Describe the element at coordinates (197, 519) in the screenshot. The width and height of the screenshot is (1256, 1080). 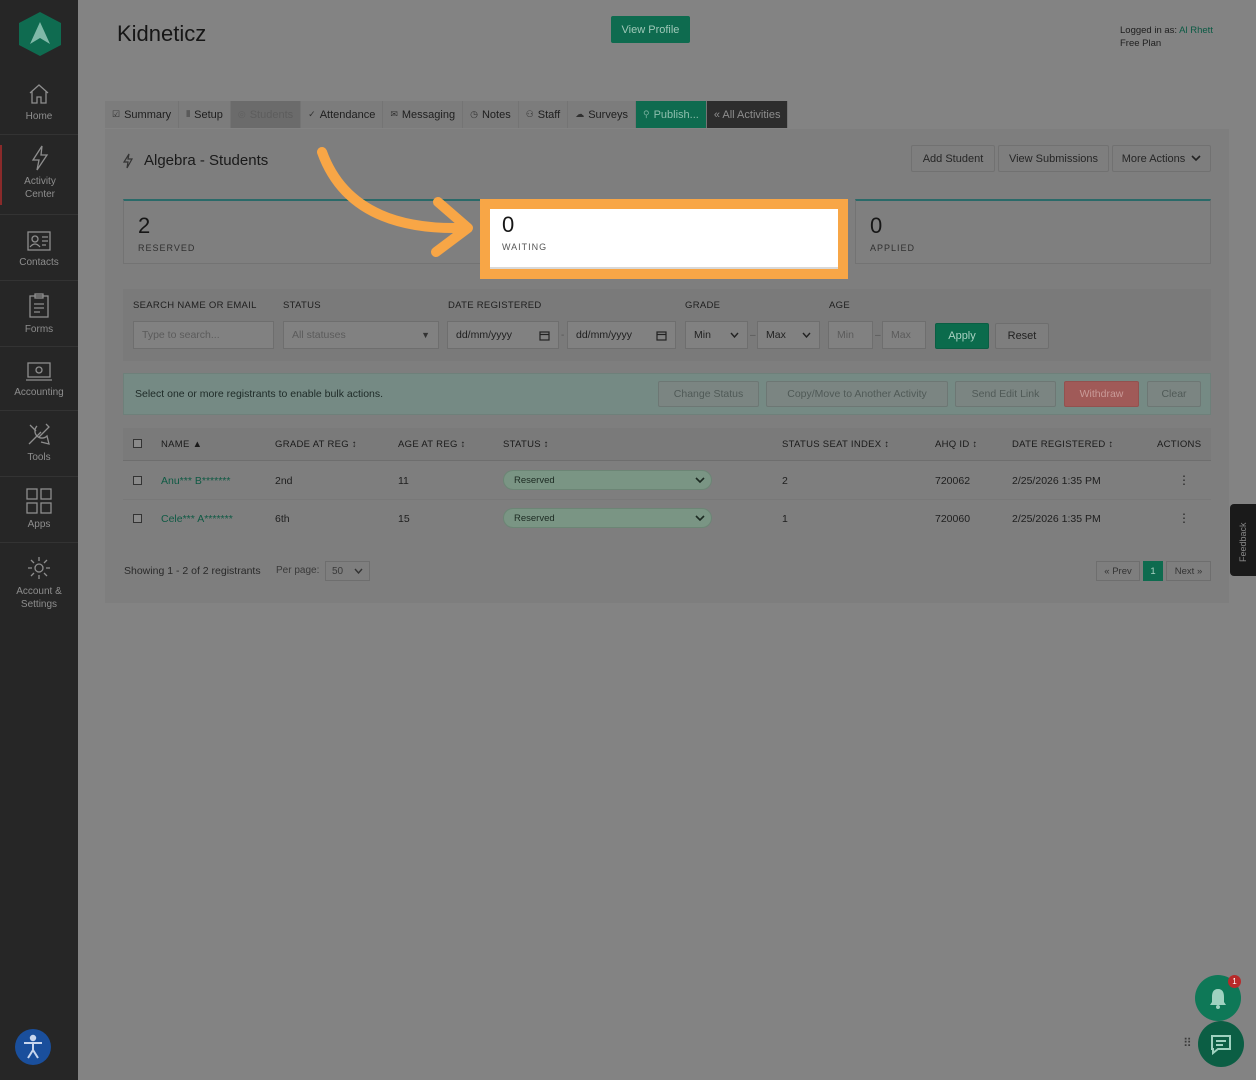
I see `registrant-name-link: Cele*** A*******` at that location.